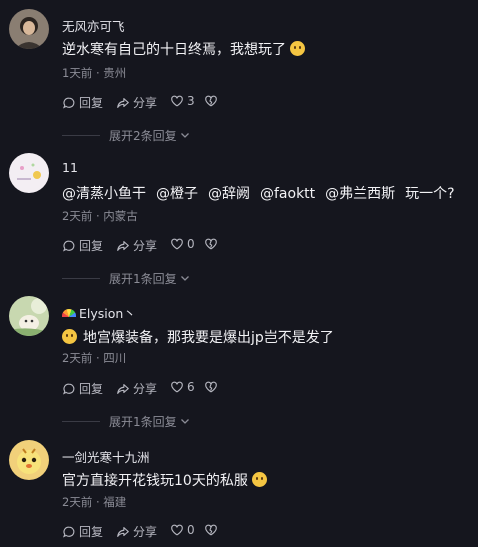 This screenshot has height=547, width=478. I want to click on comment-meta: 2天前 · 四川, so click(94, 358).